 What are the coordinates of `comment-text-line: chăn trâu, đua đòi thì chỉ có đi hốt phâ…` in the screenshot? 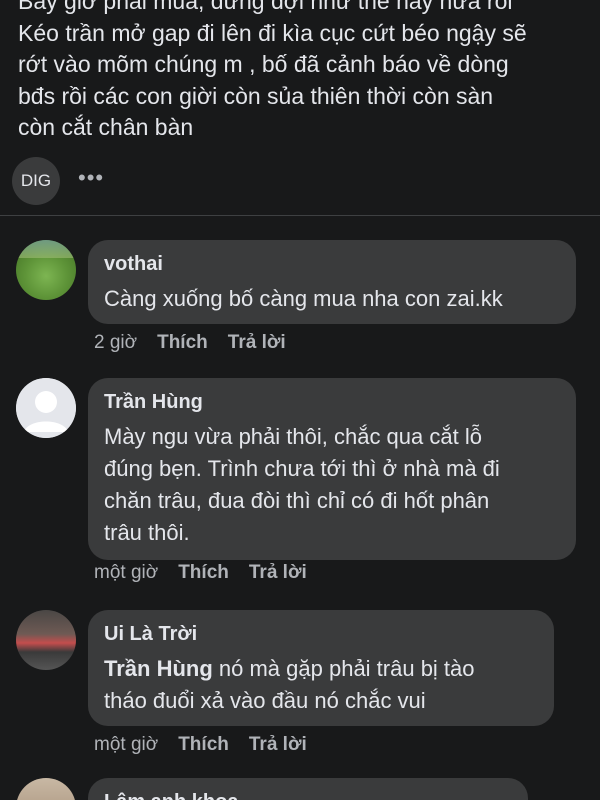 It's located at (297, 500).